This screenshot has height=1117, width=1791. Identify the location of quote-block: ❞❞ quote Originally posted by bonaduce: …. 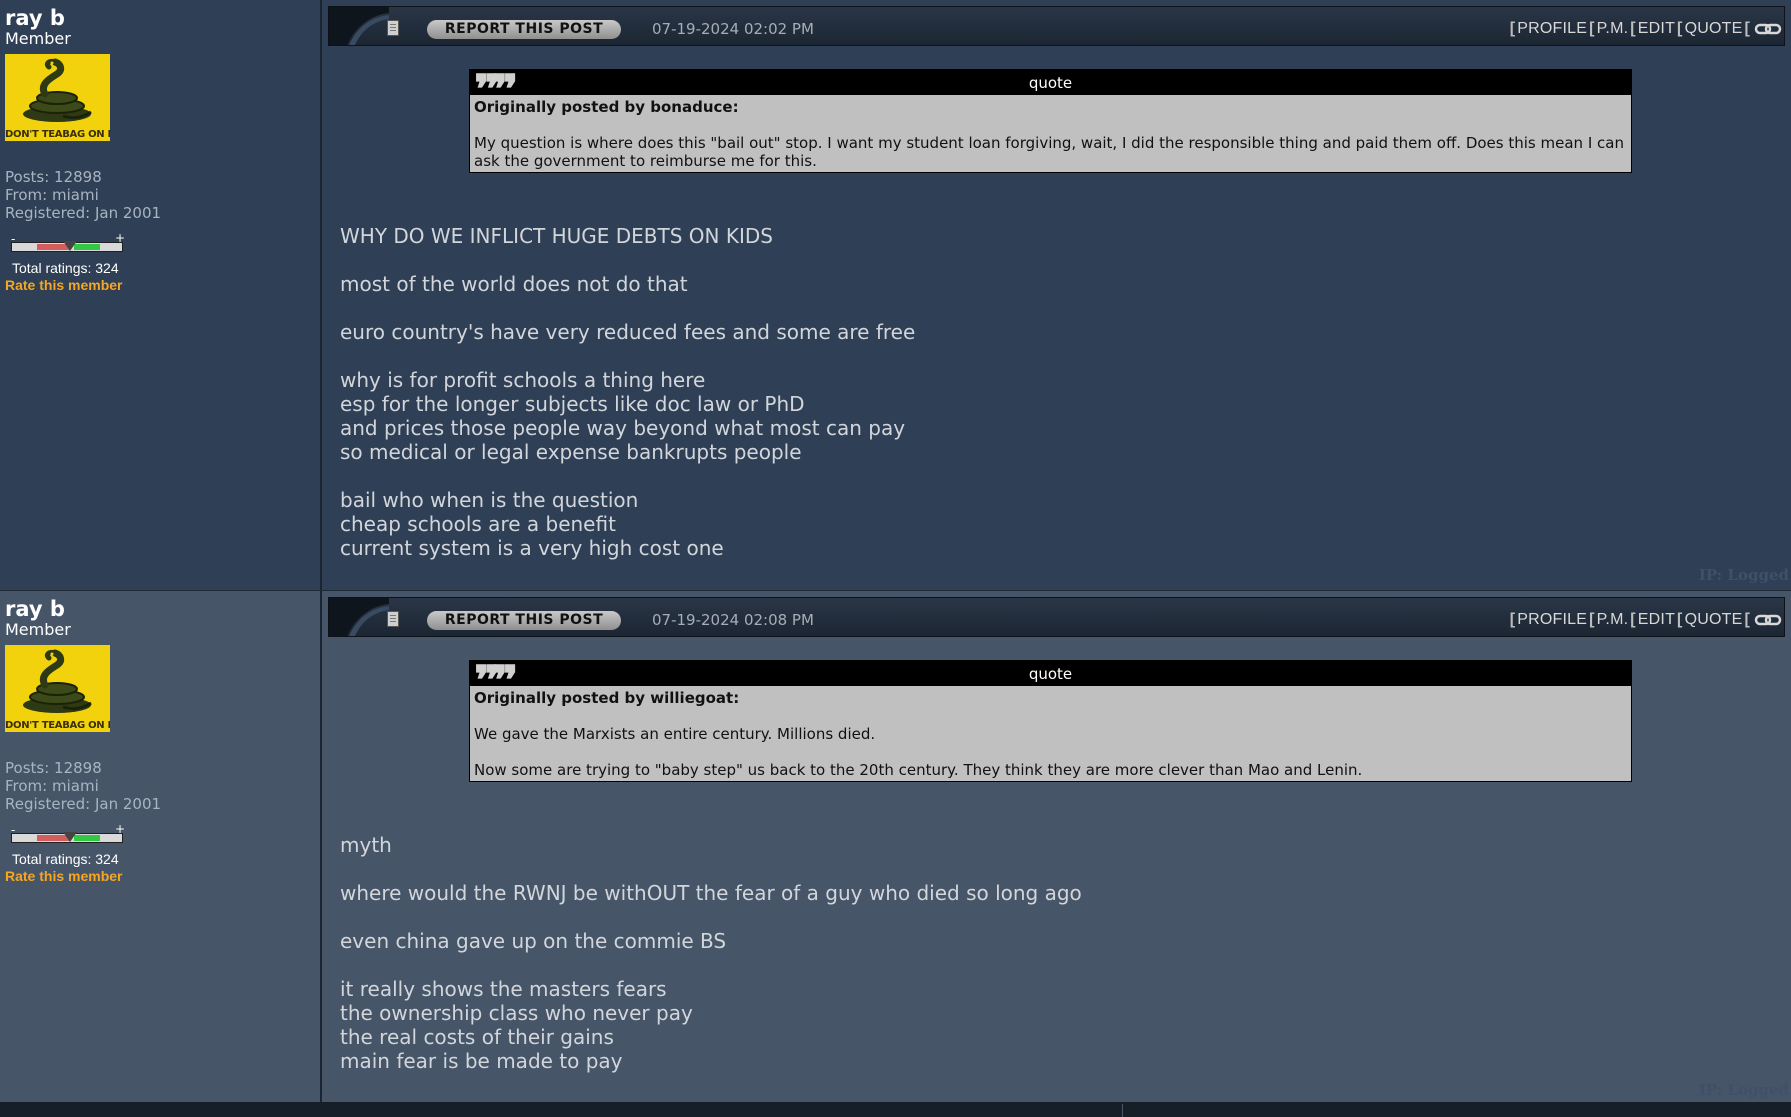
(1050, 121).